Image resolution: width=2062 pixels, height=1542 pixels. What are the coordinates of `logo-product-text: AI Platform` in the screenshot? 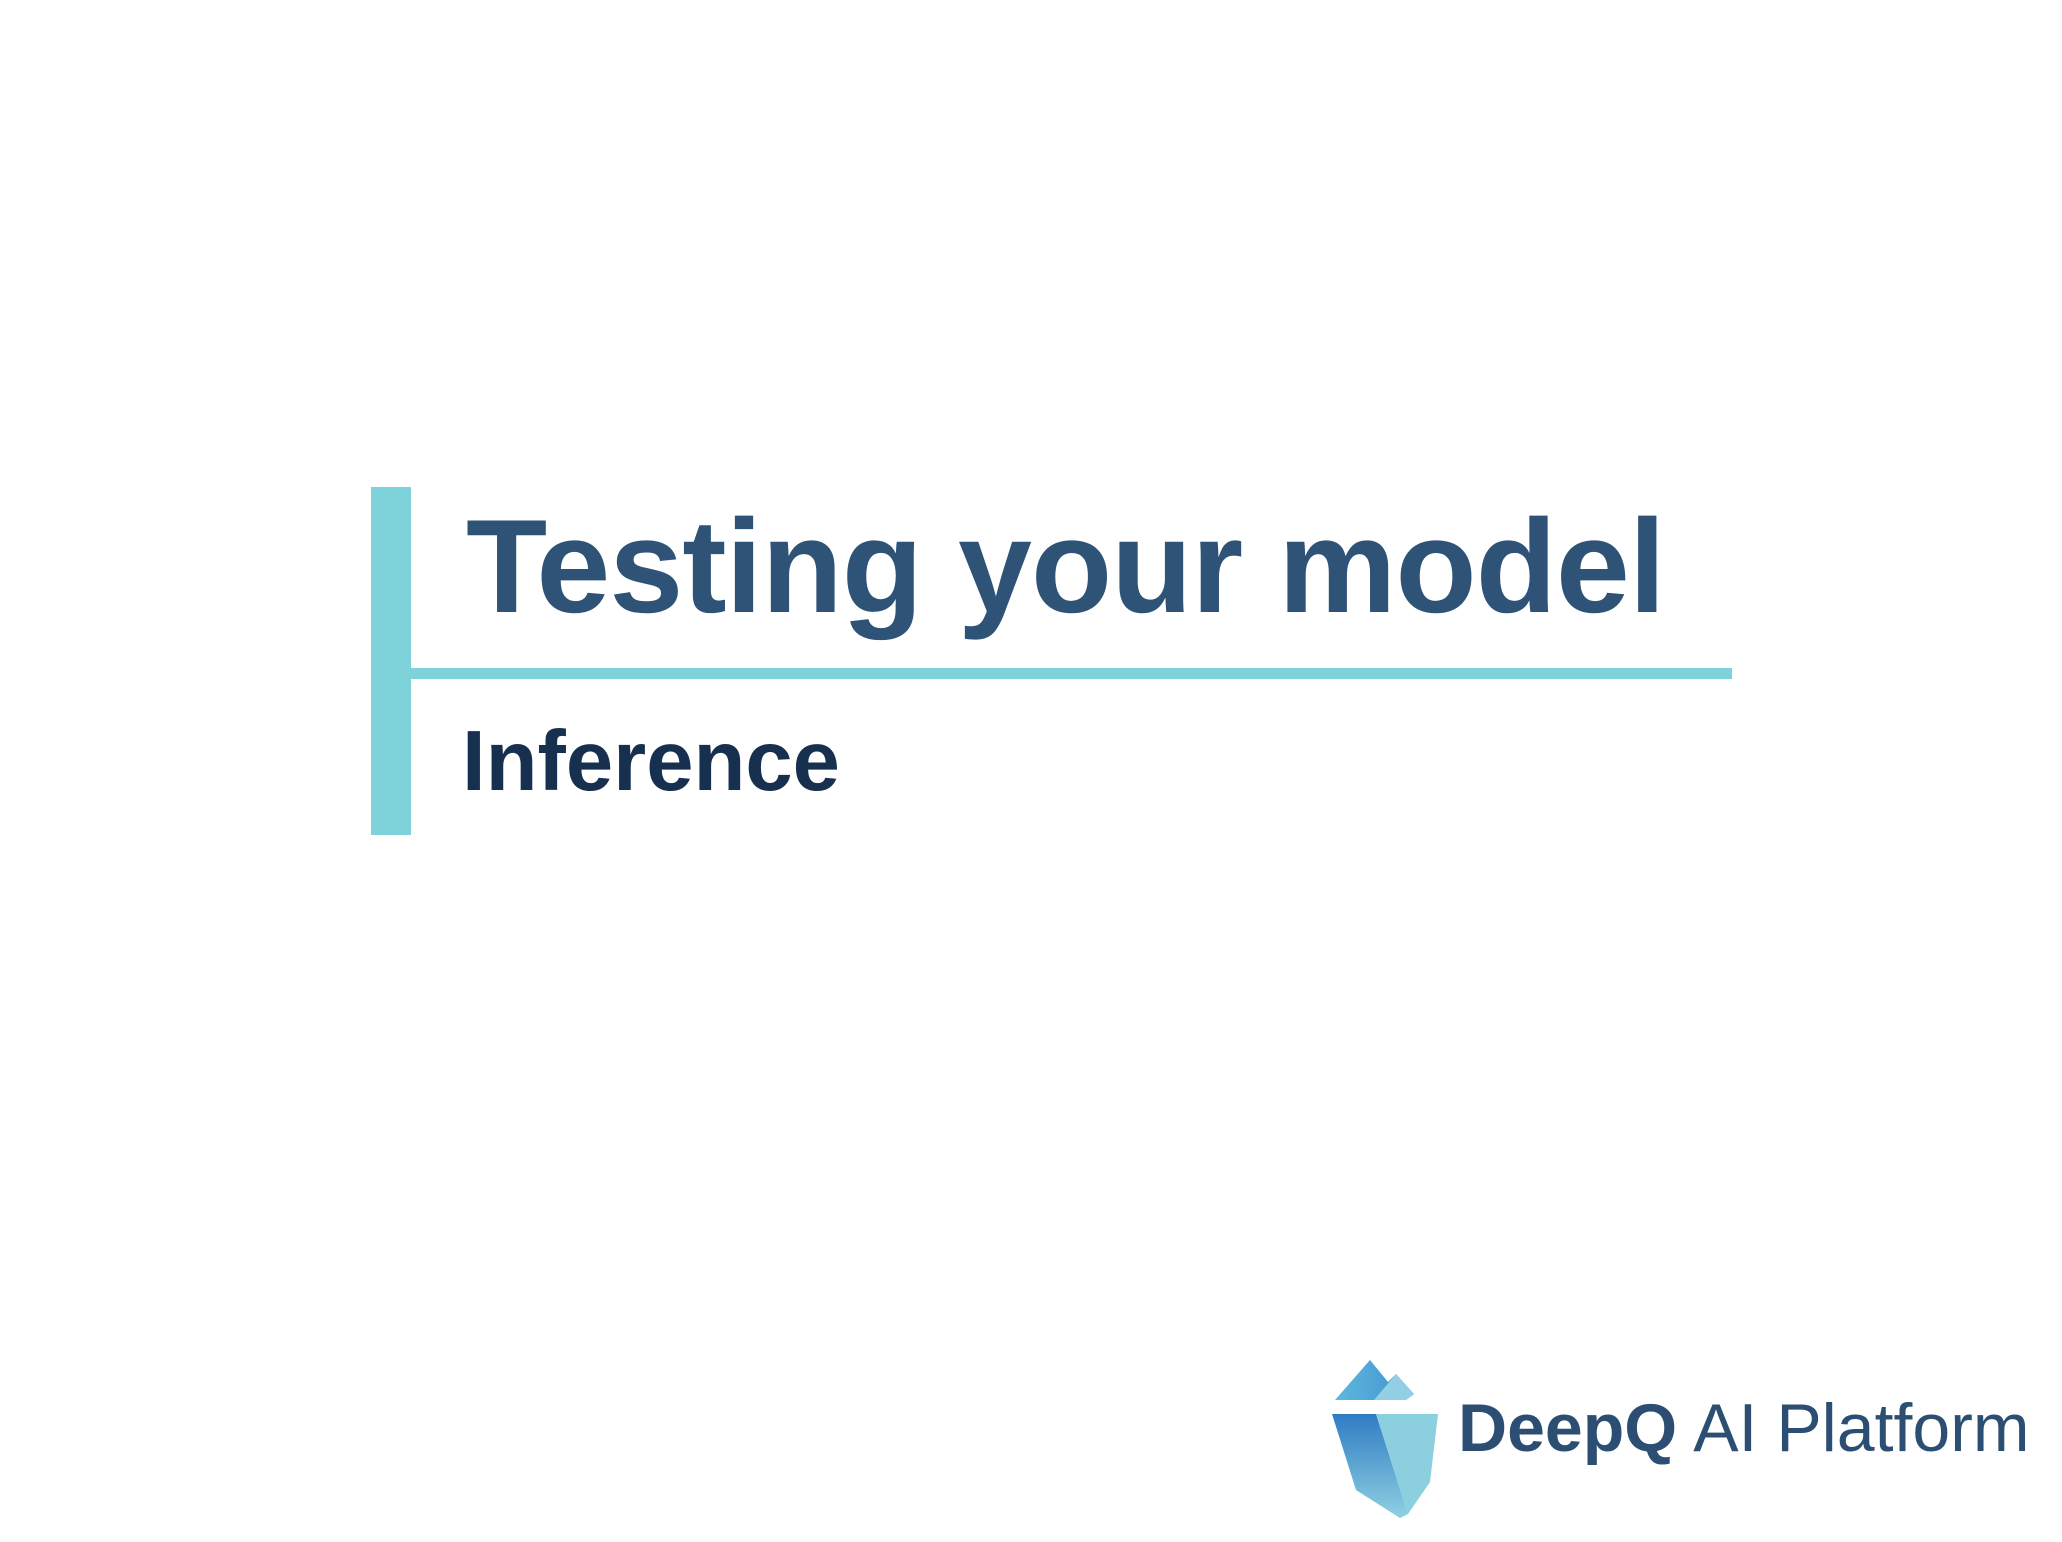 It's located at (1861, 1428).